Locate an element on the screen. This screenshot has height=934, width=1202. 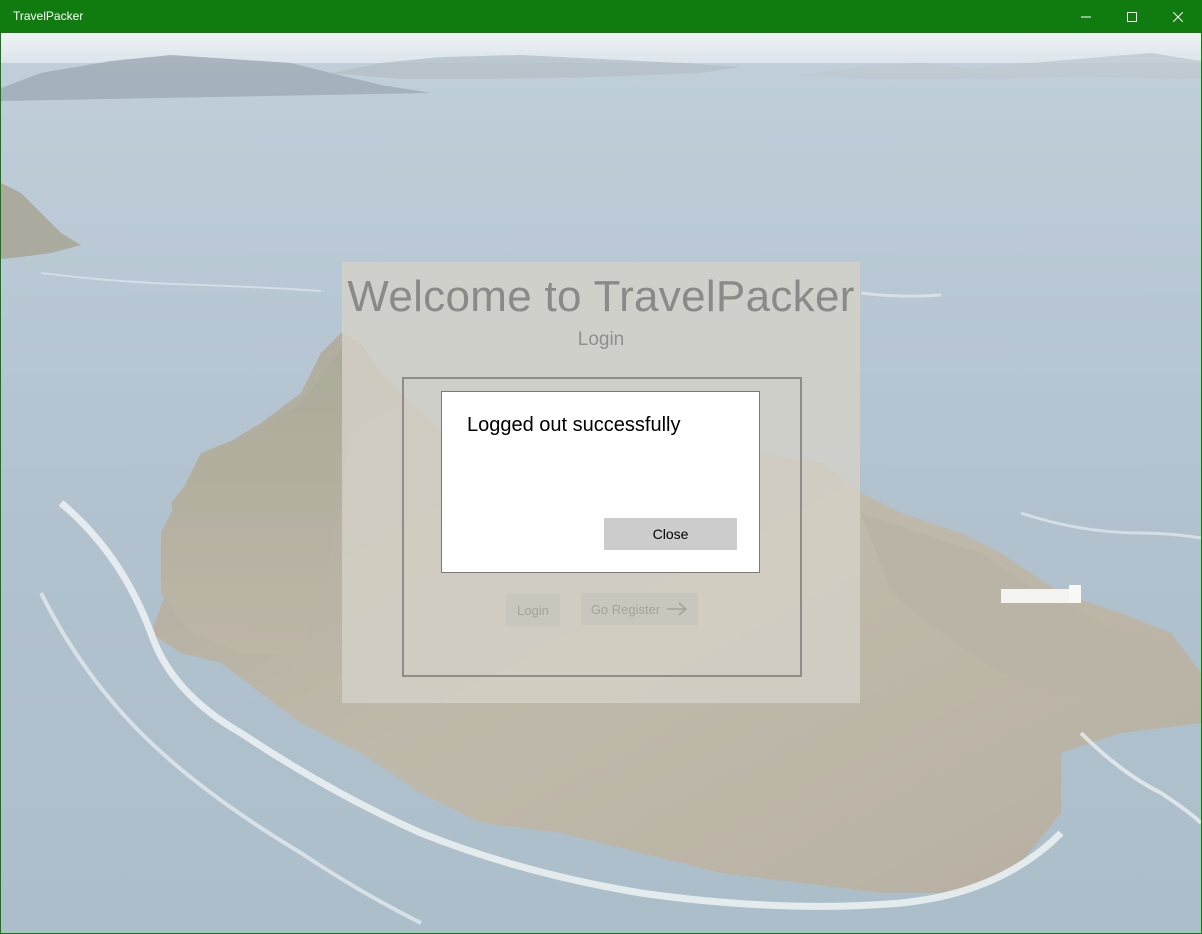
maximize-button is located at coordinates (1132, 16).